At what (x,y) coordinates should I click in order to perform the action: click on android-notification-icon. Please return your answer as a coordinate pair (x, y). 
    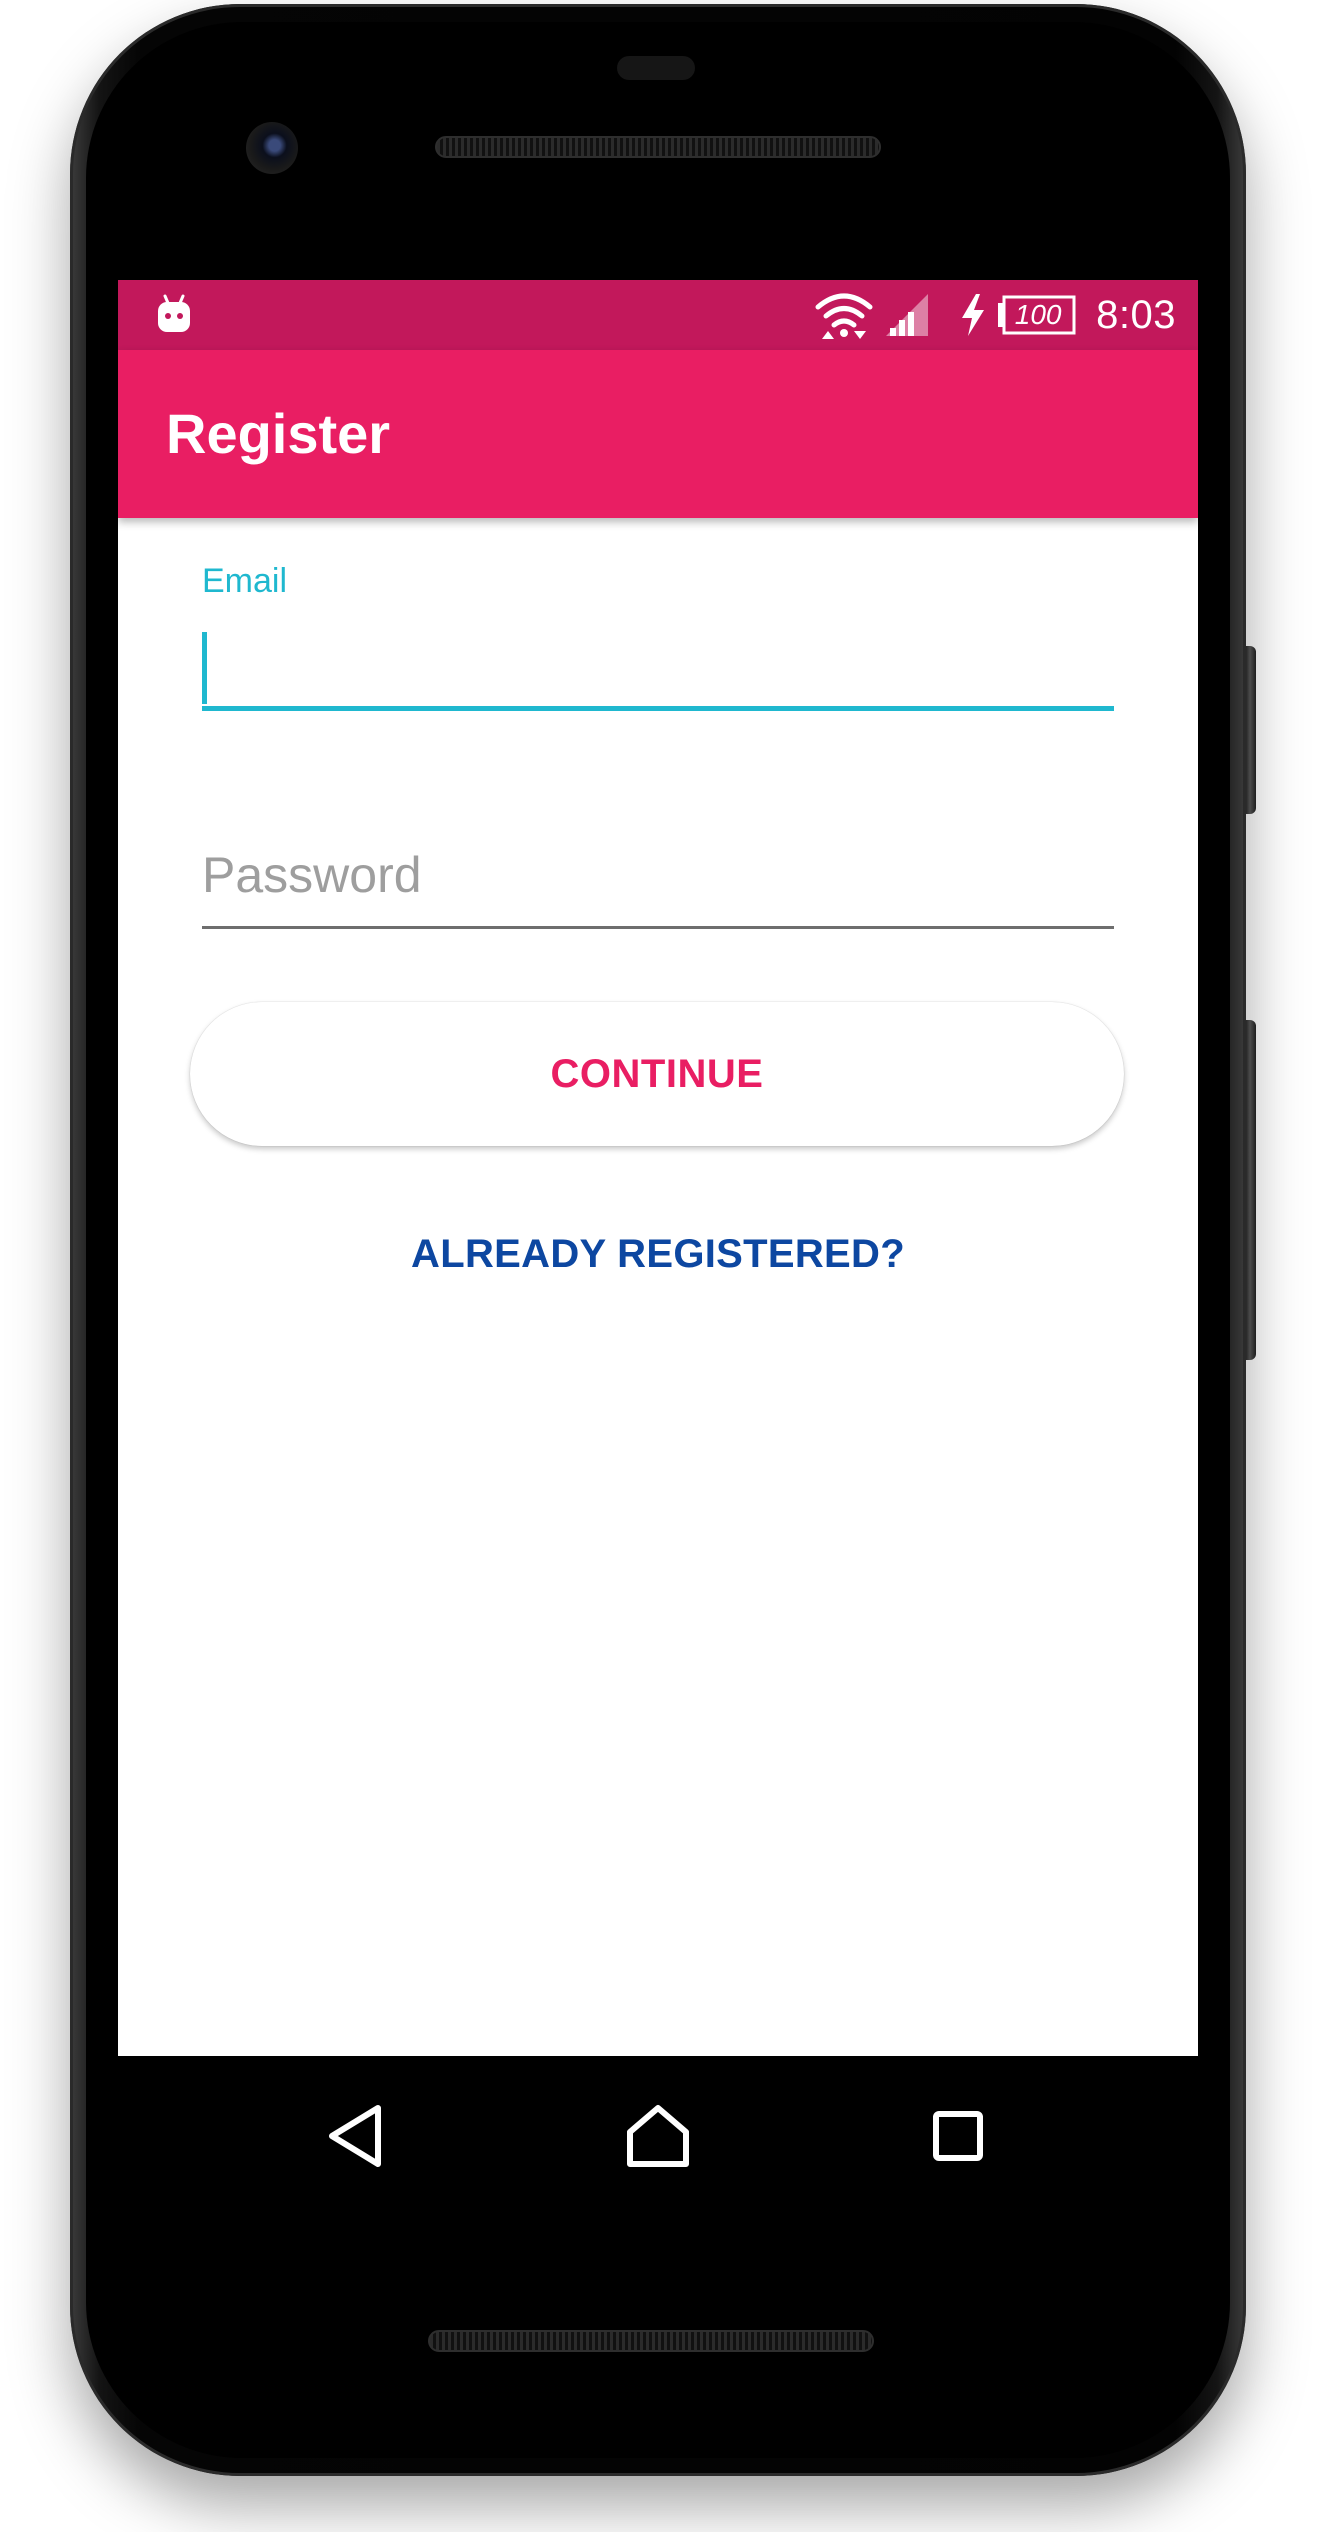
    Looking at the image, I should click on (174, 313).